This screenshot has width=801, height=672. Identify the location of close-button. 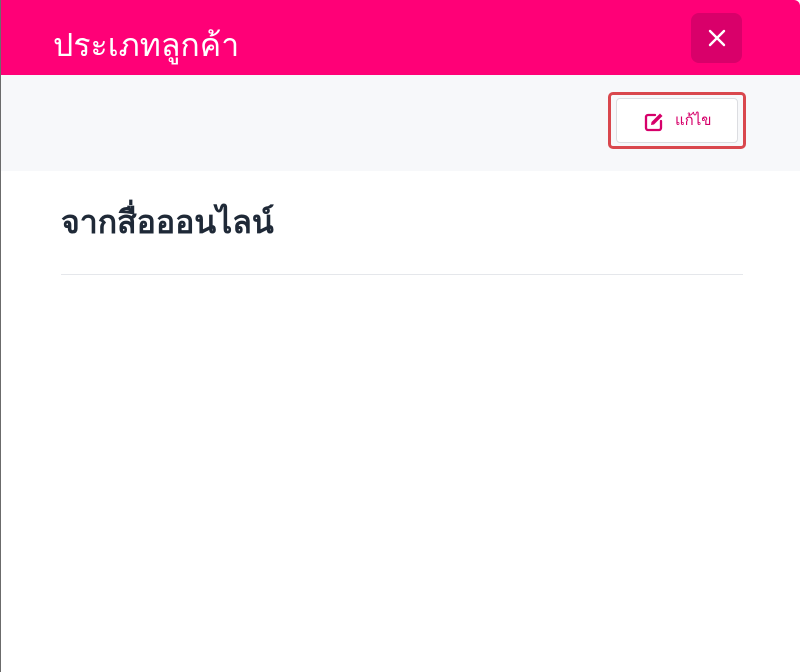
(716, 38).